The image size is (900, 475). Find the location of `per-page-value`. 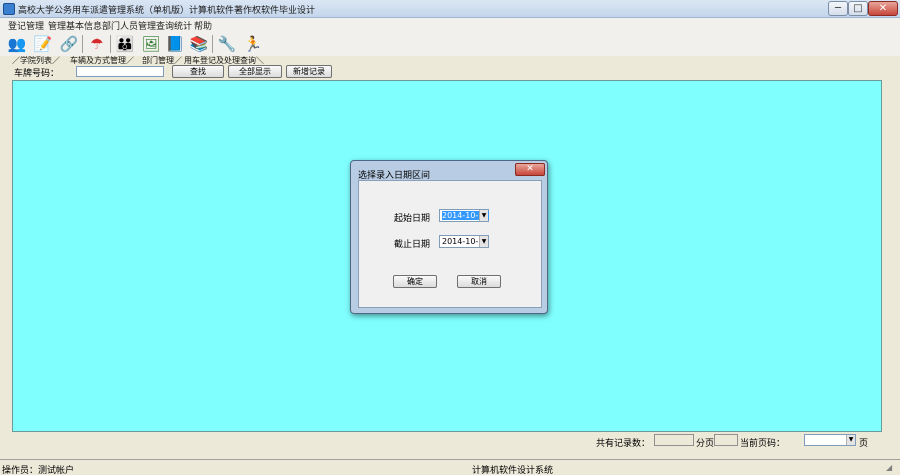

per-page-value is located at coordinates (726, 440).